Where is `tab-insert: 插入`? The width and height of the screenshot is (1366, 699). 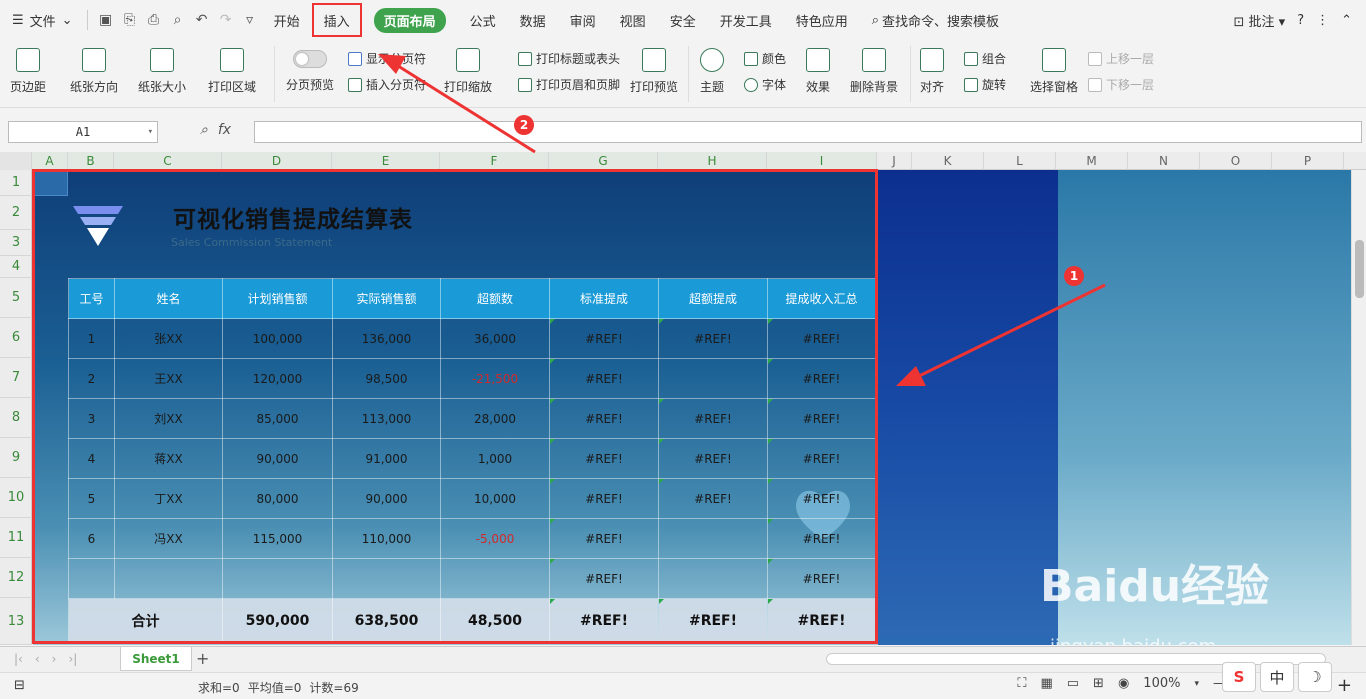 tab-insert: 插入 is located at coordinates (336, 20).